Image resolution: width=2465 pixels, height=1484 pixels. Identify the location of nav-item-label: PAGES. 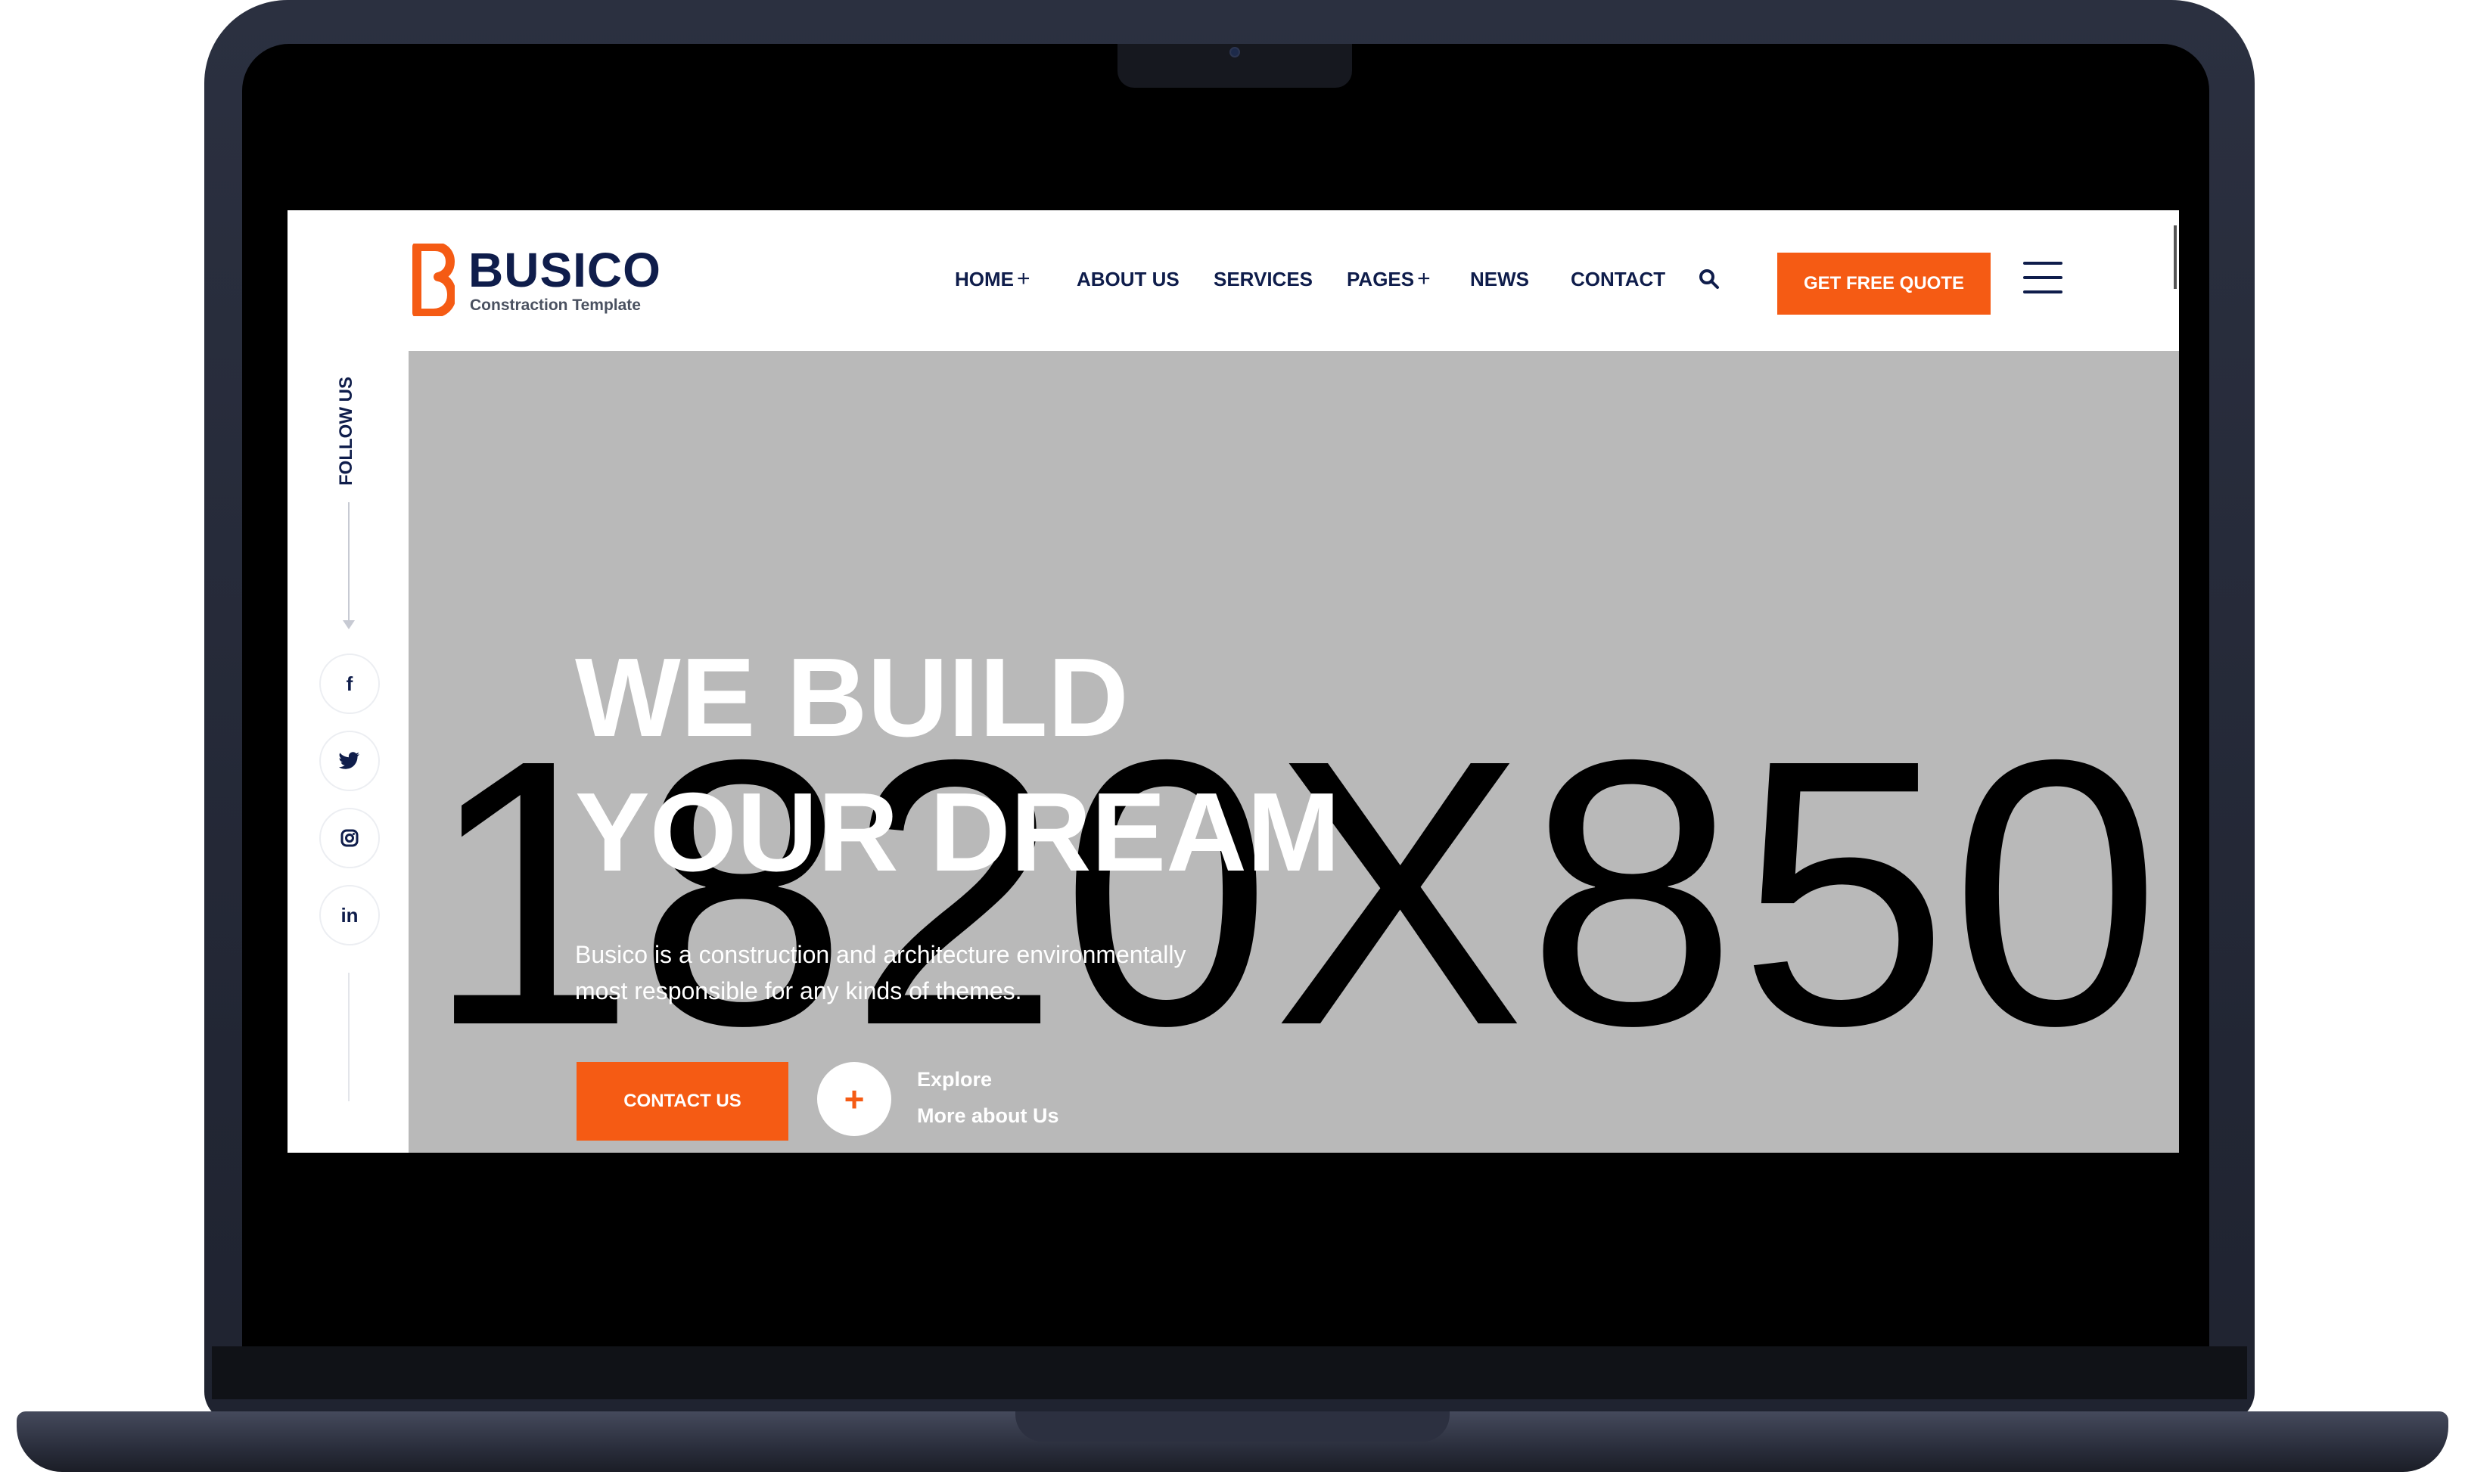
(1381, 279).